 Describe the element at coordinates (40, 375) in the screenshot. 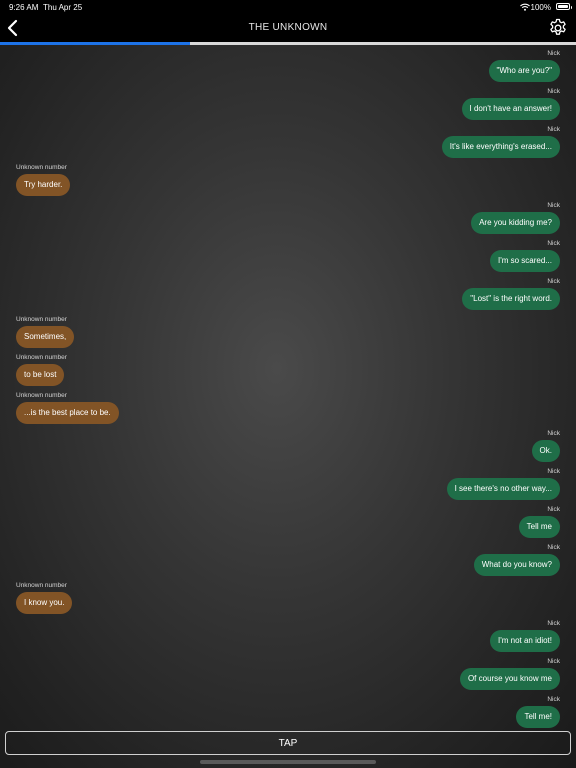

I see `message-bubble: to be lost` at that location.